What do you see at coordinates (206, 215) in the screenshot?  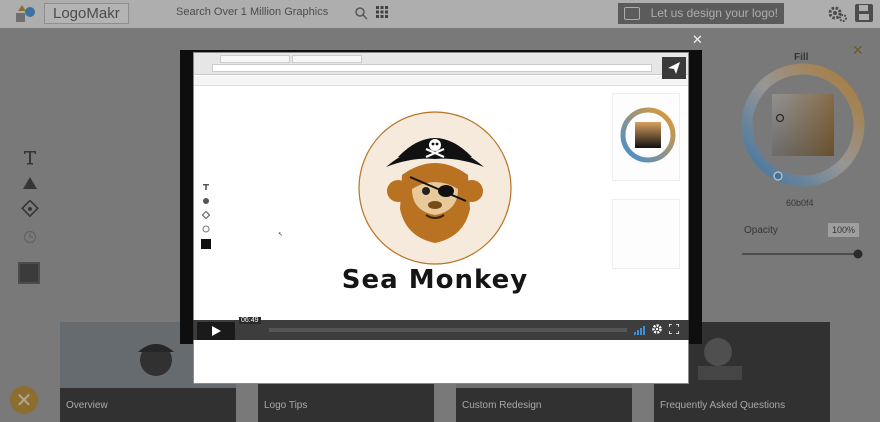 I see `mini-fill-icon` at bounding box center [206, 215].